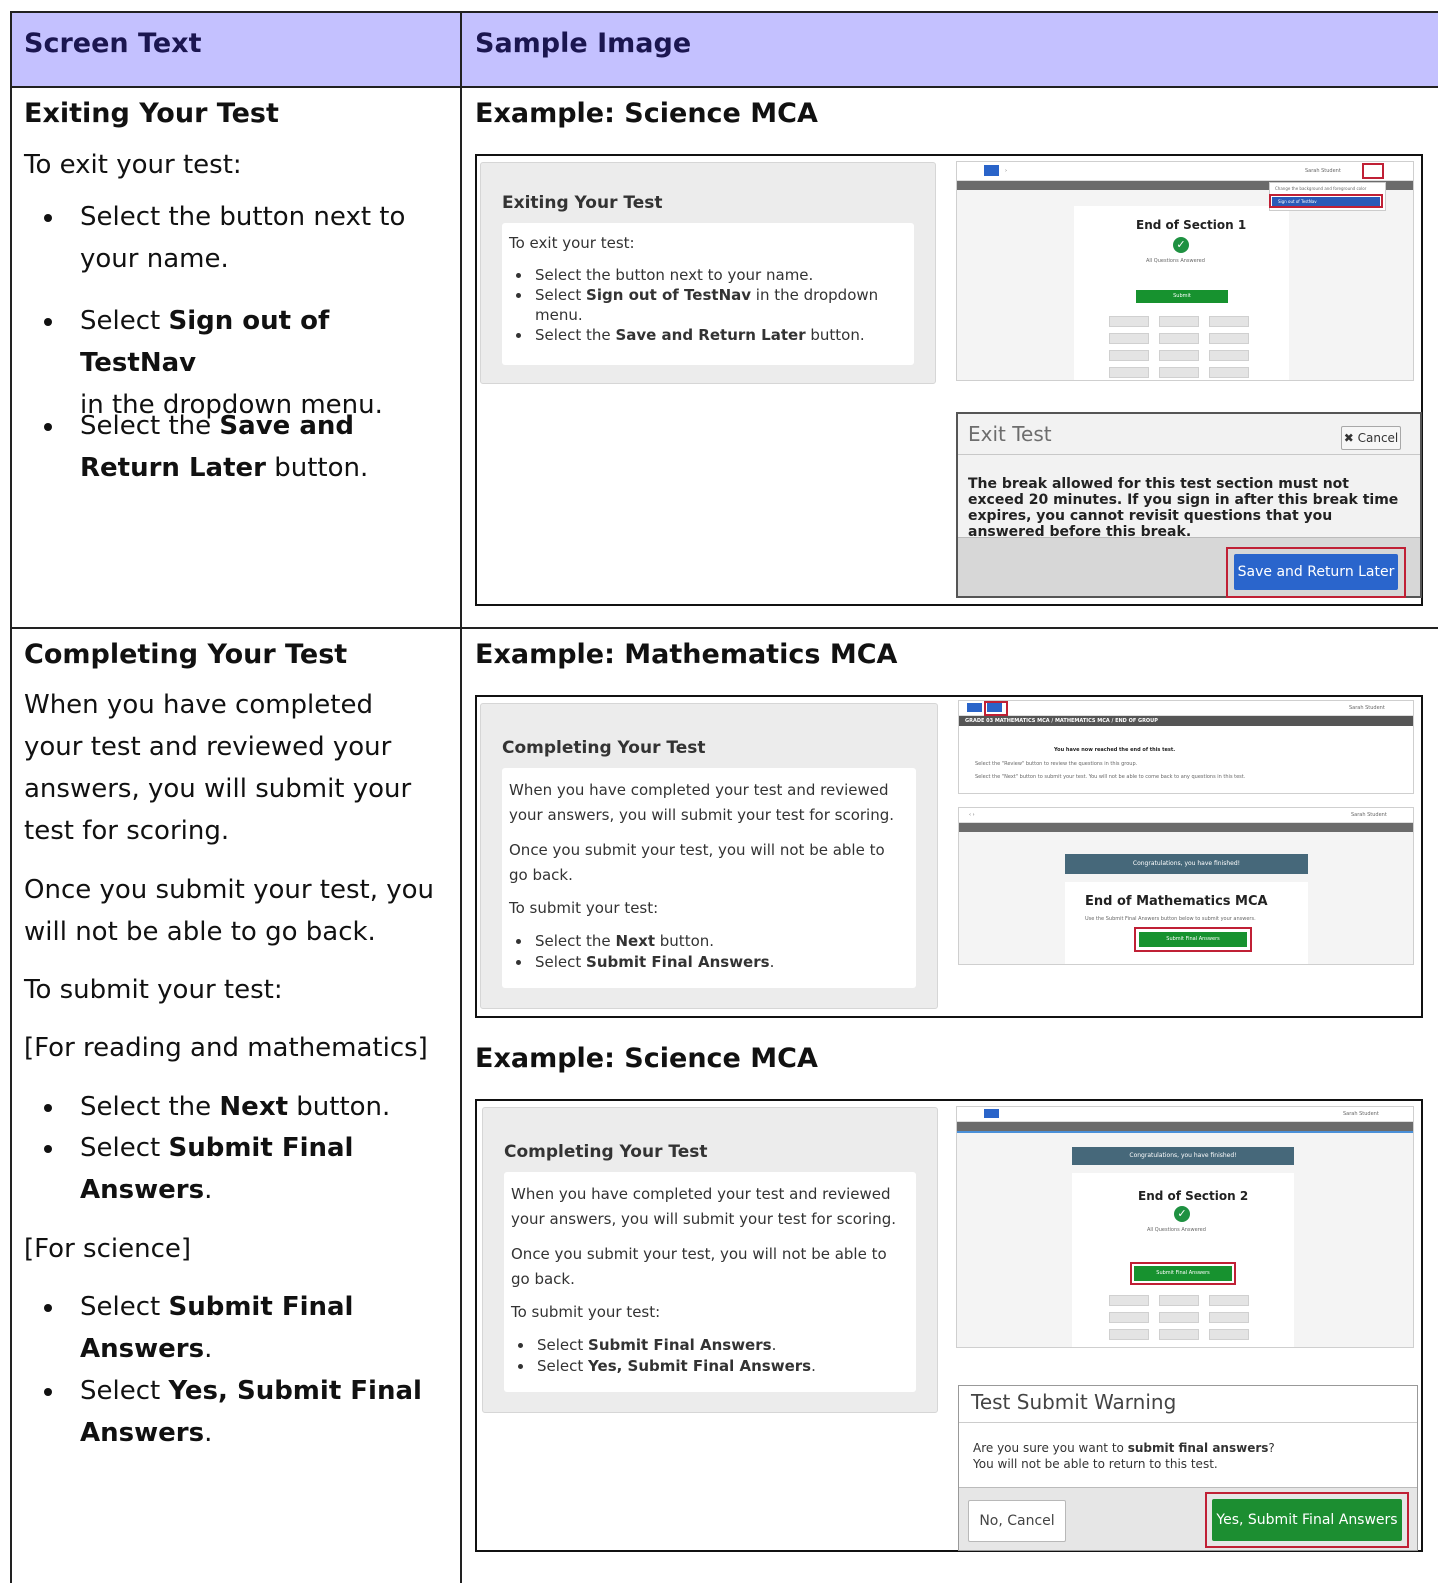  What do you see at coordinates (1326, 201) in the screenshot?
I see `highlight-sign-out` at bounding box center [1326, 201].